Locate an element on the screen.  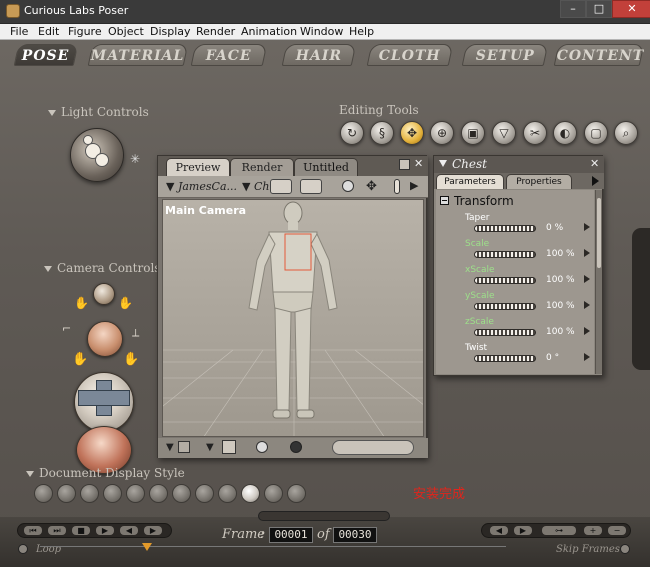
figure-right-arm is located at coordinates (324, 271).